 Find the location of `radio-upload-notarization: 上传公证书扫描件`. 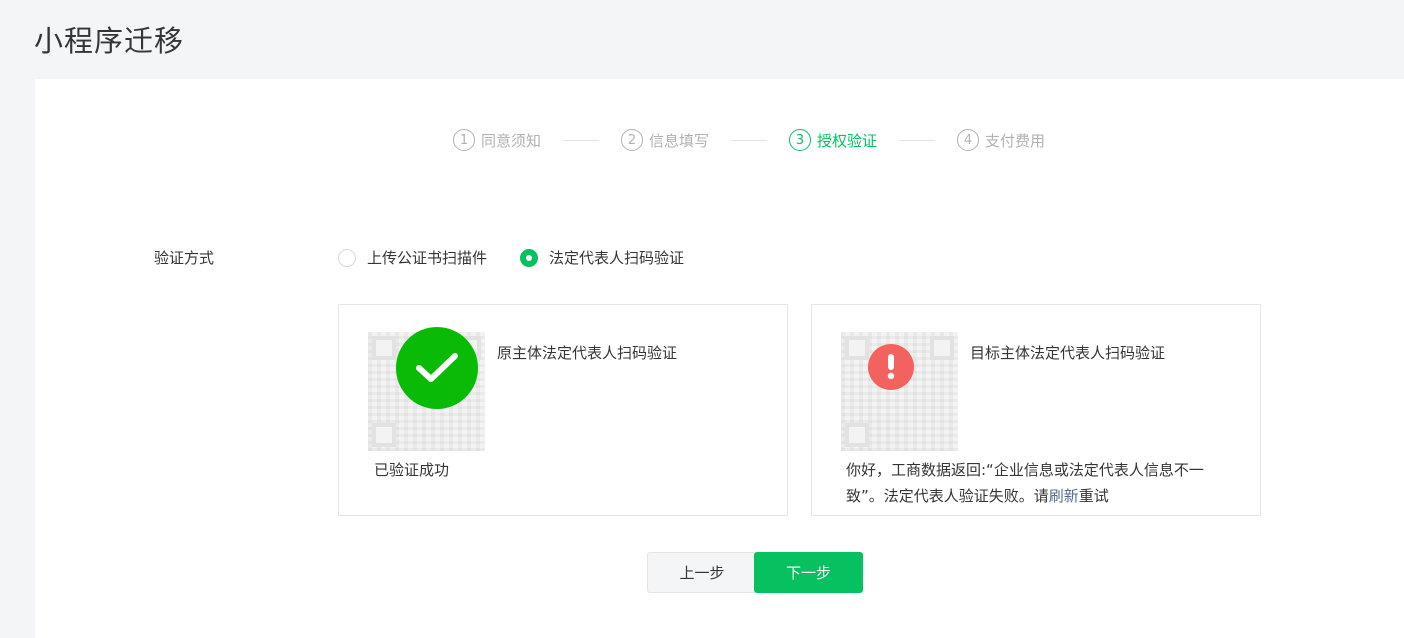

radio-upload-notarization: 上传公证书扫描件 is located at coordinates (412, 257).